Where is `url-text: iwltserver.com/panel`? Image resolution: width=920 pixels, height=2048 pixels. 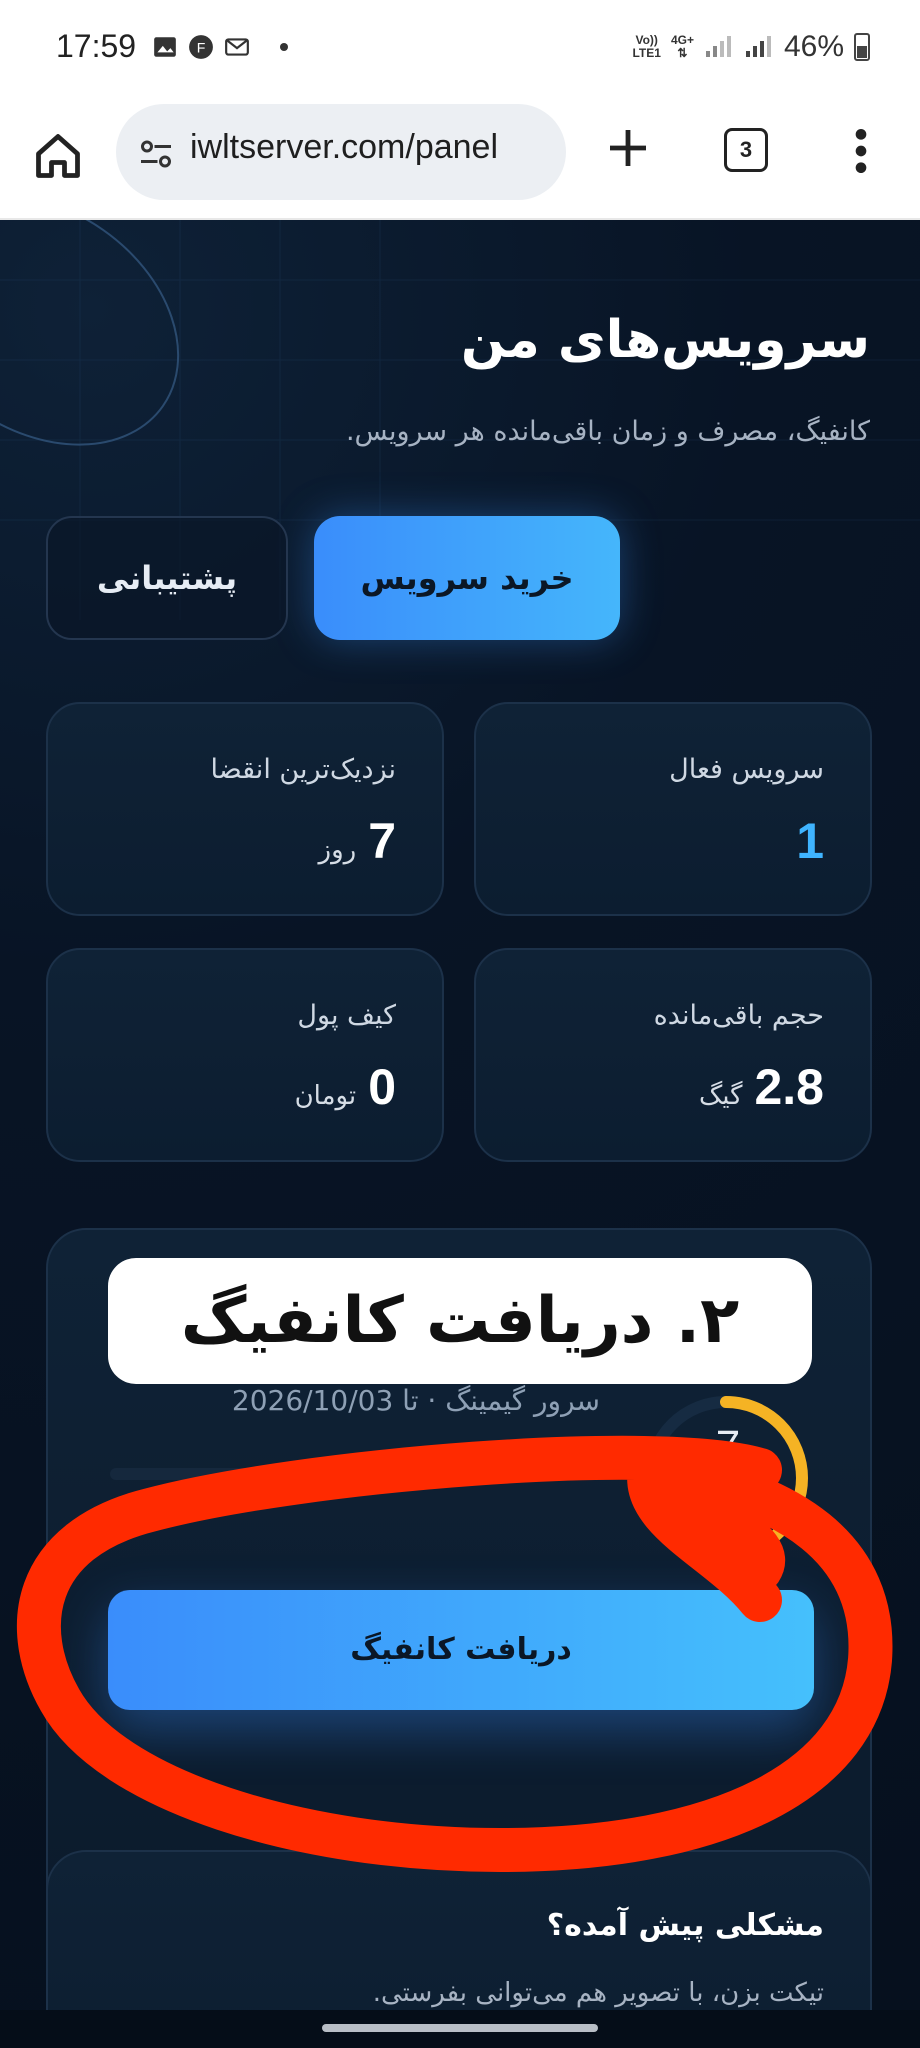 url-text: iwltserver.com/panel is located at coordinates (344, 147).